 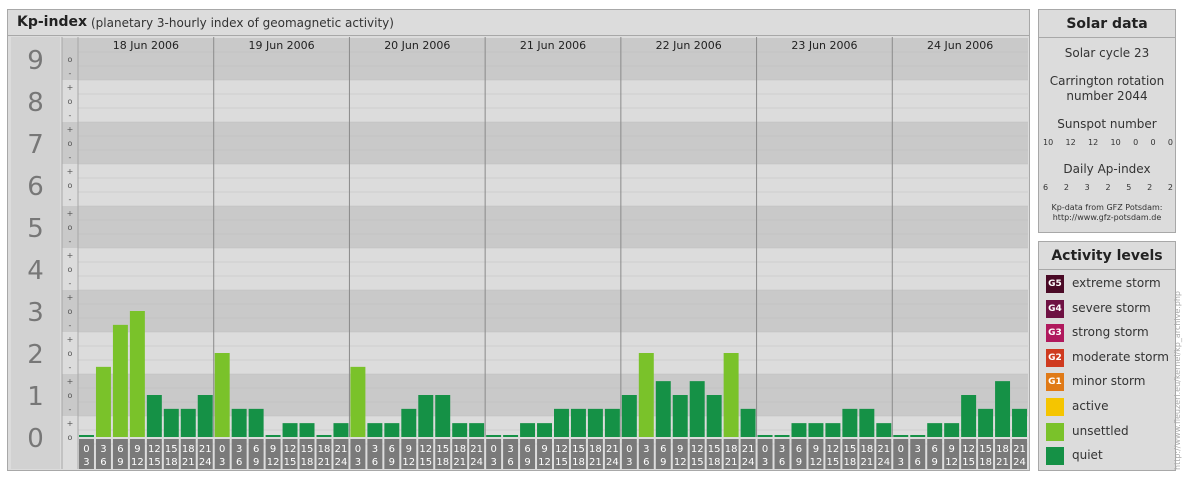 I want to click on chart-title: Kp-index, so click(x=52, y=22).